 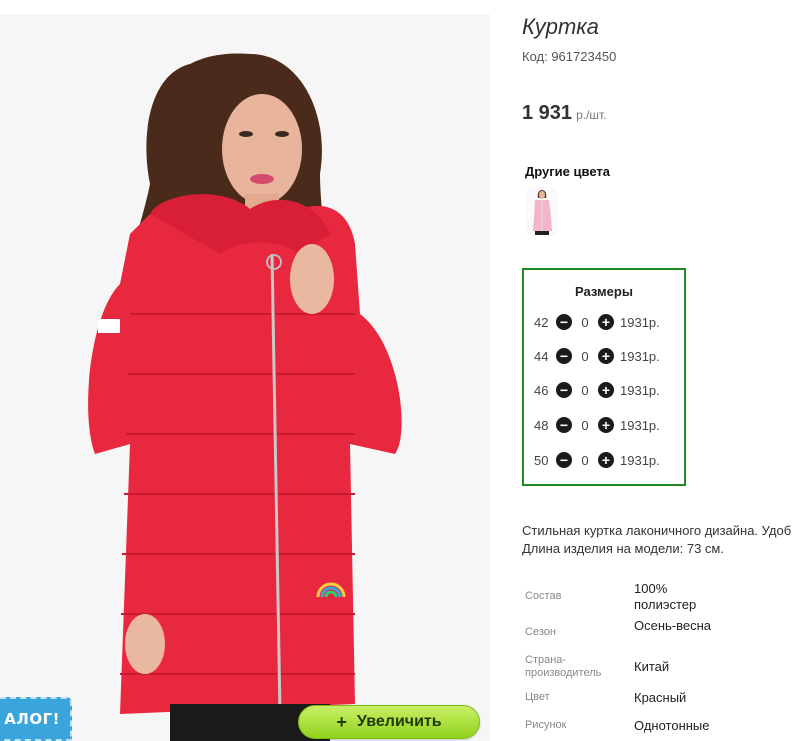 I want to click on plus-icon: +, so click(x=341, y=721).